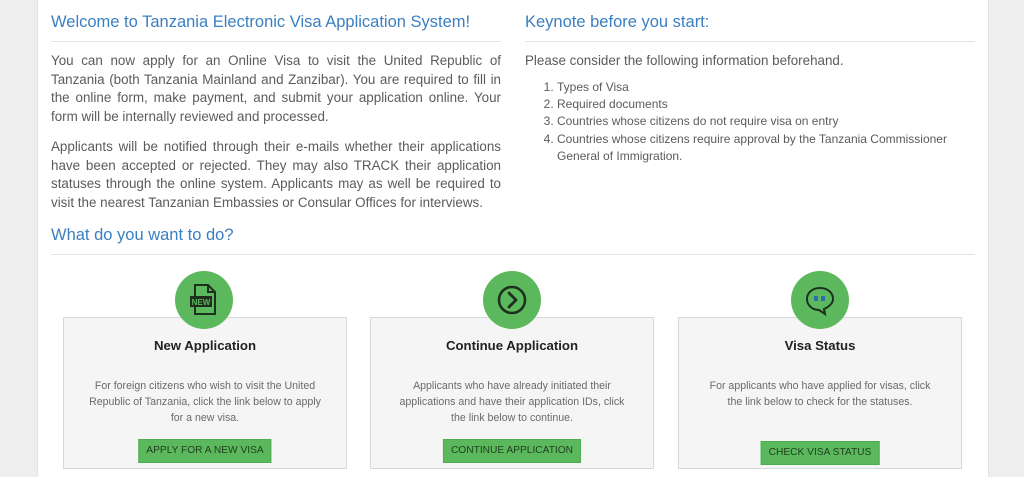 This screenshot has height=477, width=1024. What do you see at coordinates (820, 300) in the screenshot?
I see `speech-bubble-icon` at bounding box center [820, 300].